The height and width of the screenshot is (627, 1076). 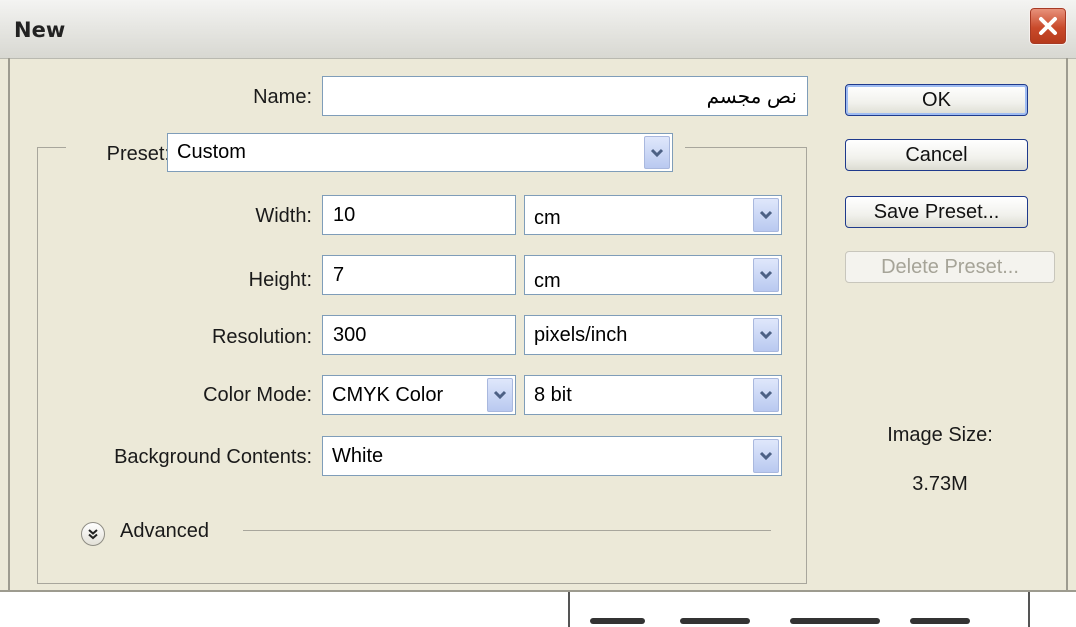 What do you see at coordinates (40, 30) in the screenshot?
I see `window-title: New` at bounding box center [40, 30].